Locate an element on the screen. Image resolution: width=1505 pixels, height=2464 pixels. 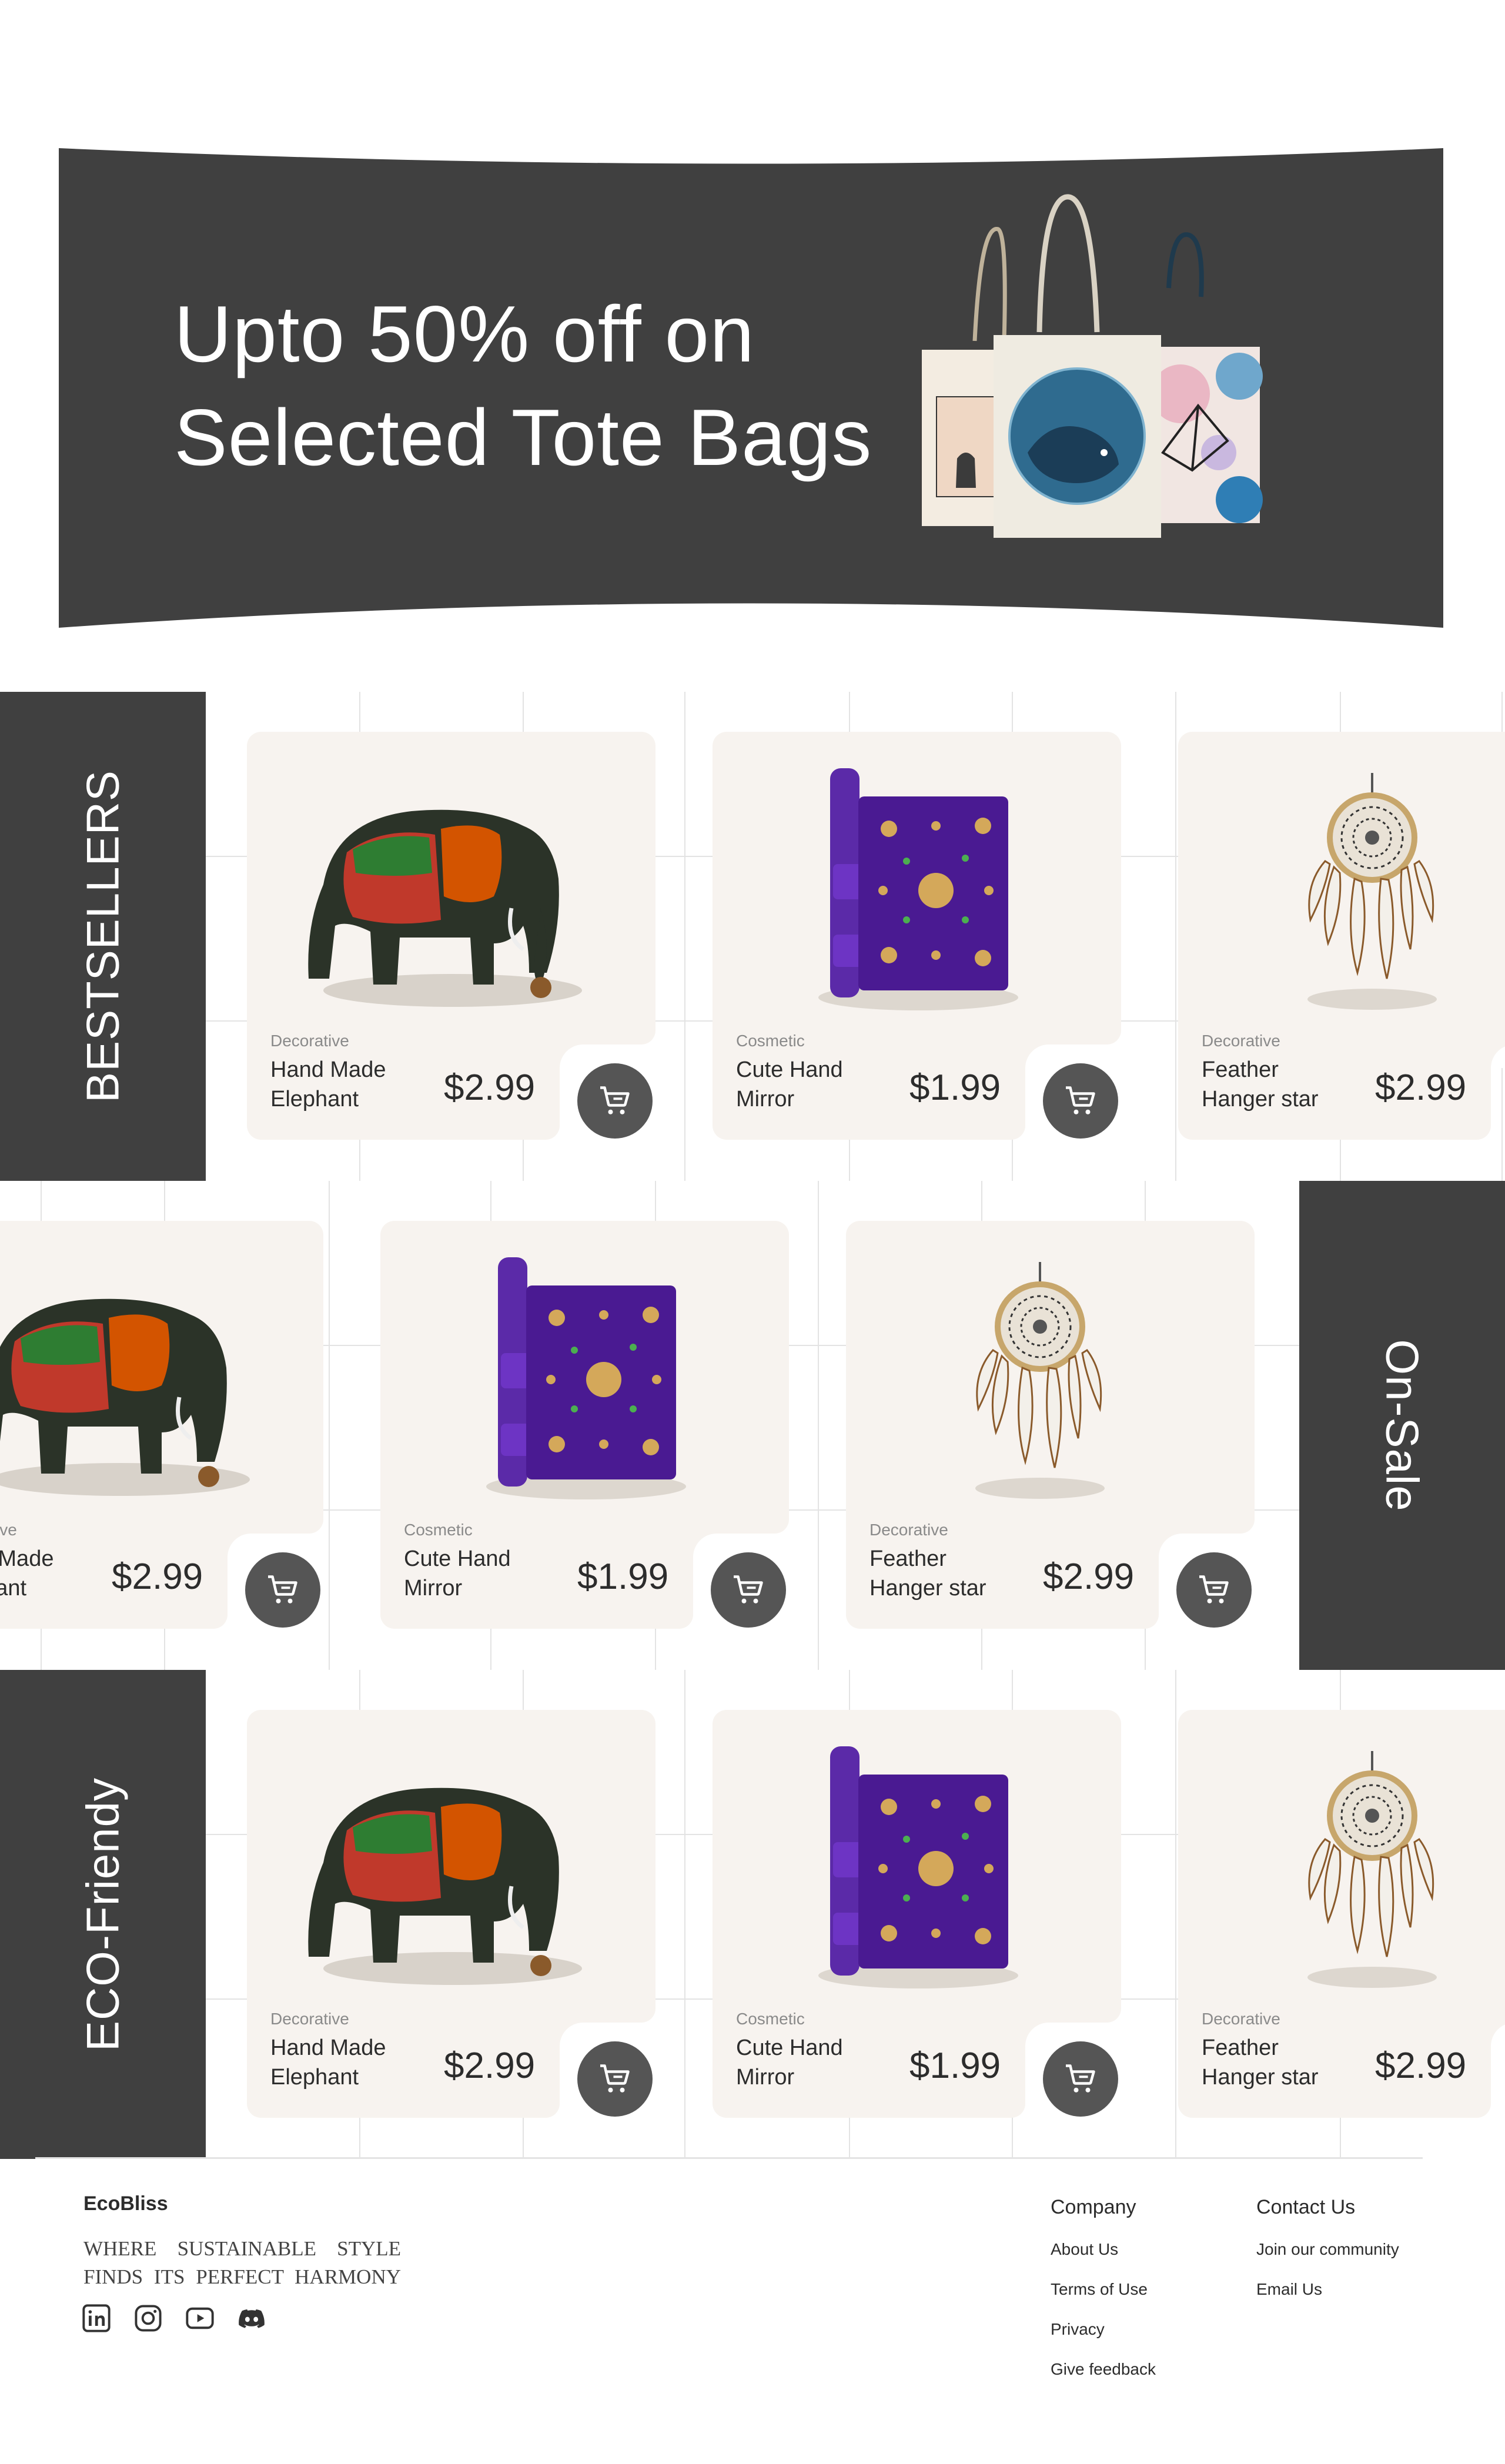
section-label-text: ECO-Friendy is located at coordinates (102, 1914).